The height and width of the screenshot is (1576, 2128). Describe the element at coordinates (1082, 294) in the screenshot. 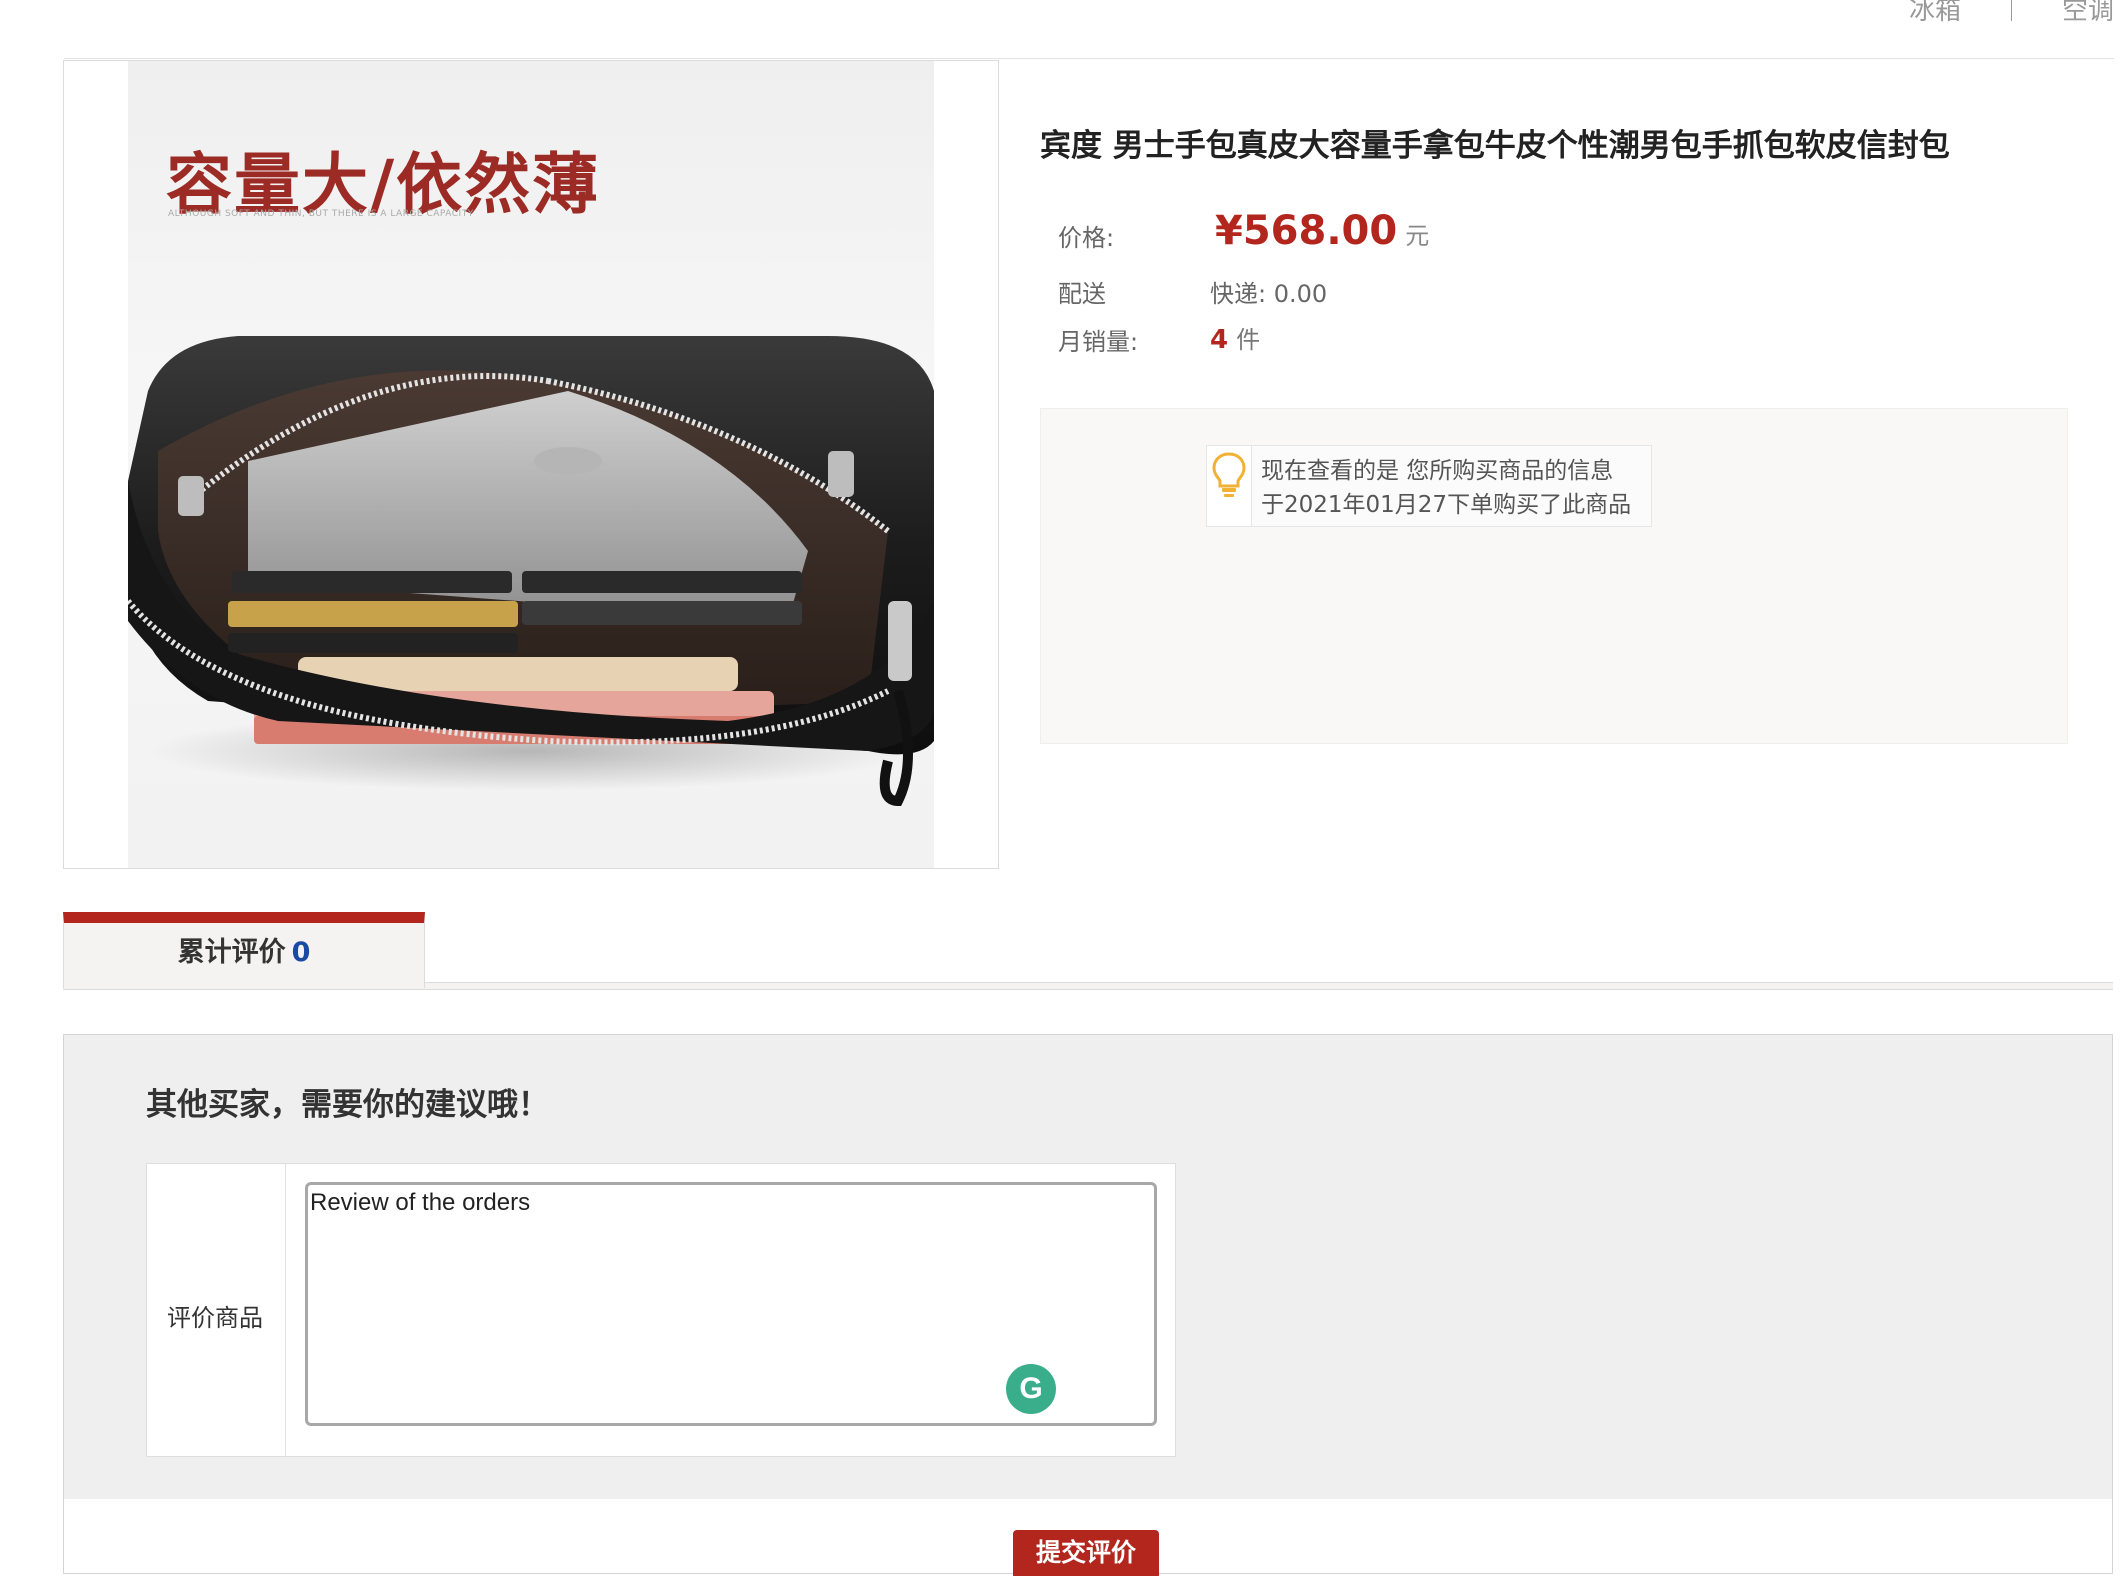

I see `shipping-label: 配送` at that location.